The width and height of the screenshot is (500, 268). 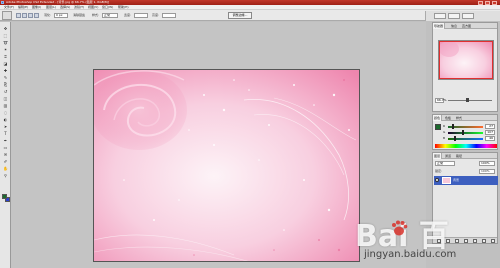 What do you see at coordinates (5, 91) in the screenshot?
I see `history-brush-icon: ↺` at bounding box center [5, 91].